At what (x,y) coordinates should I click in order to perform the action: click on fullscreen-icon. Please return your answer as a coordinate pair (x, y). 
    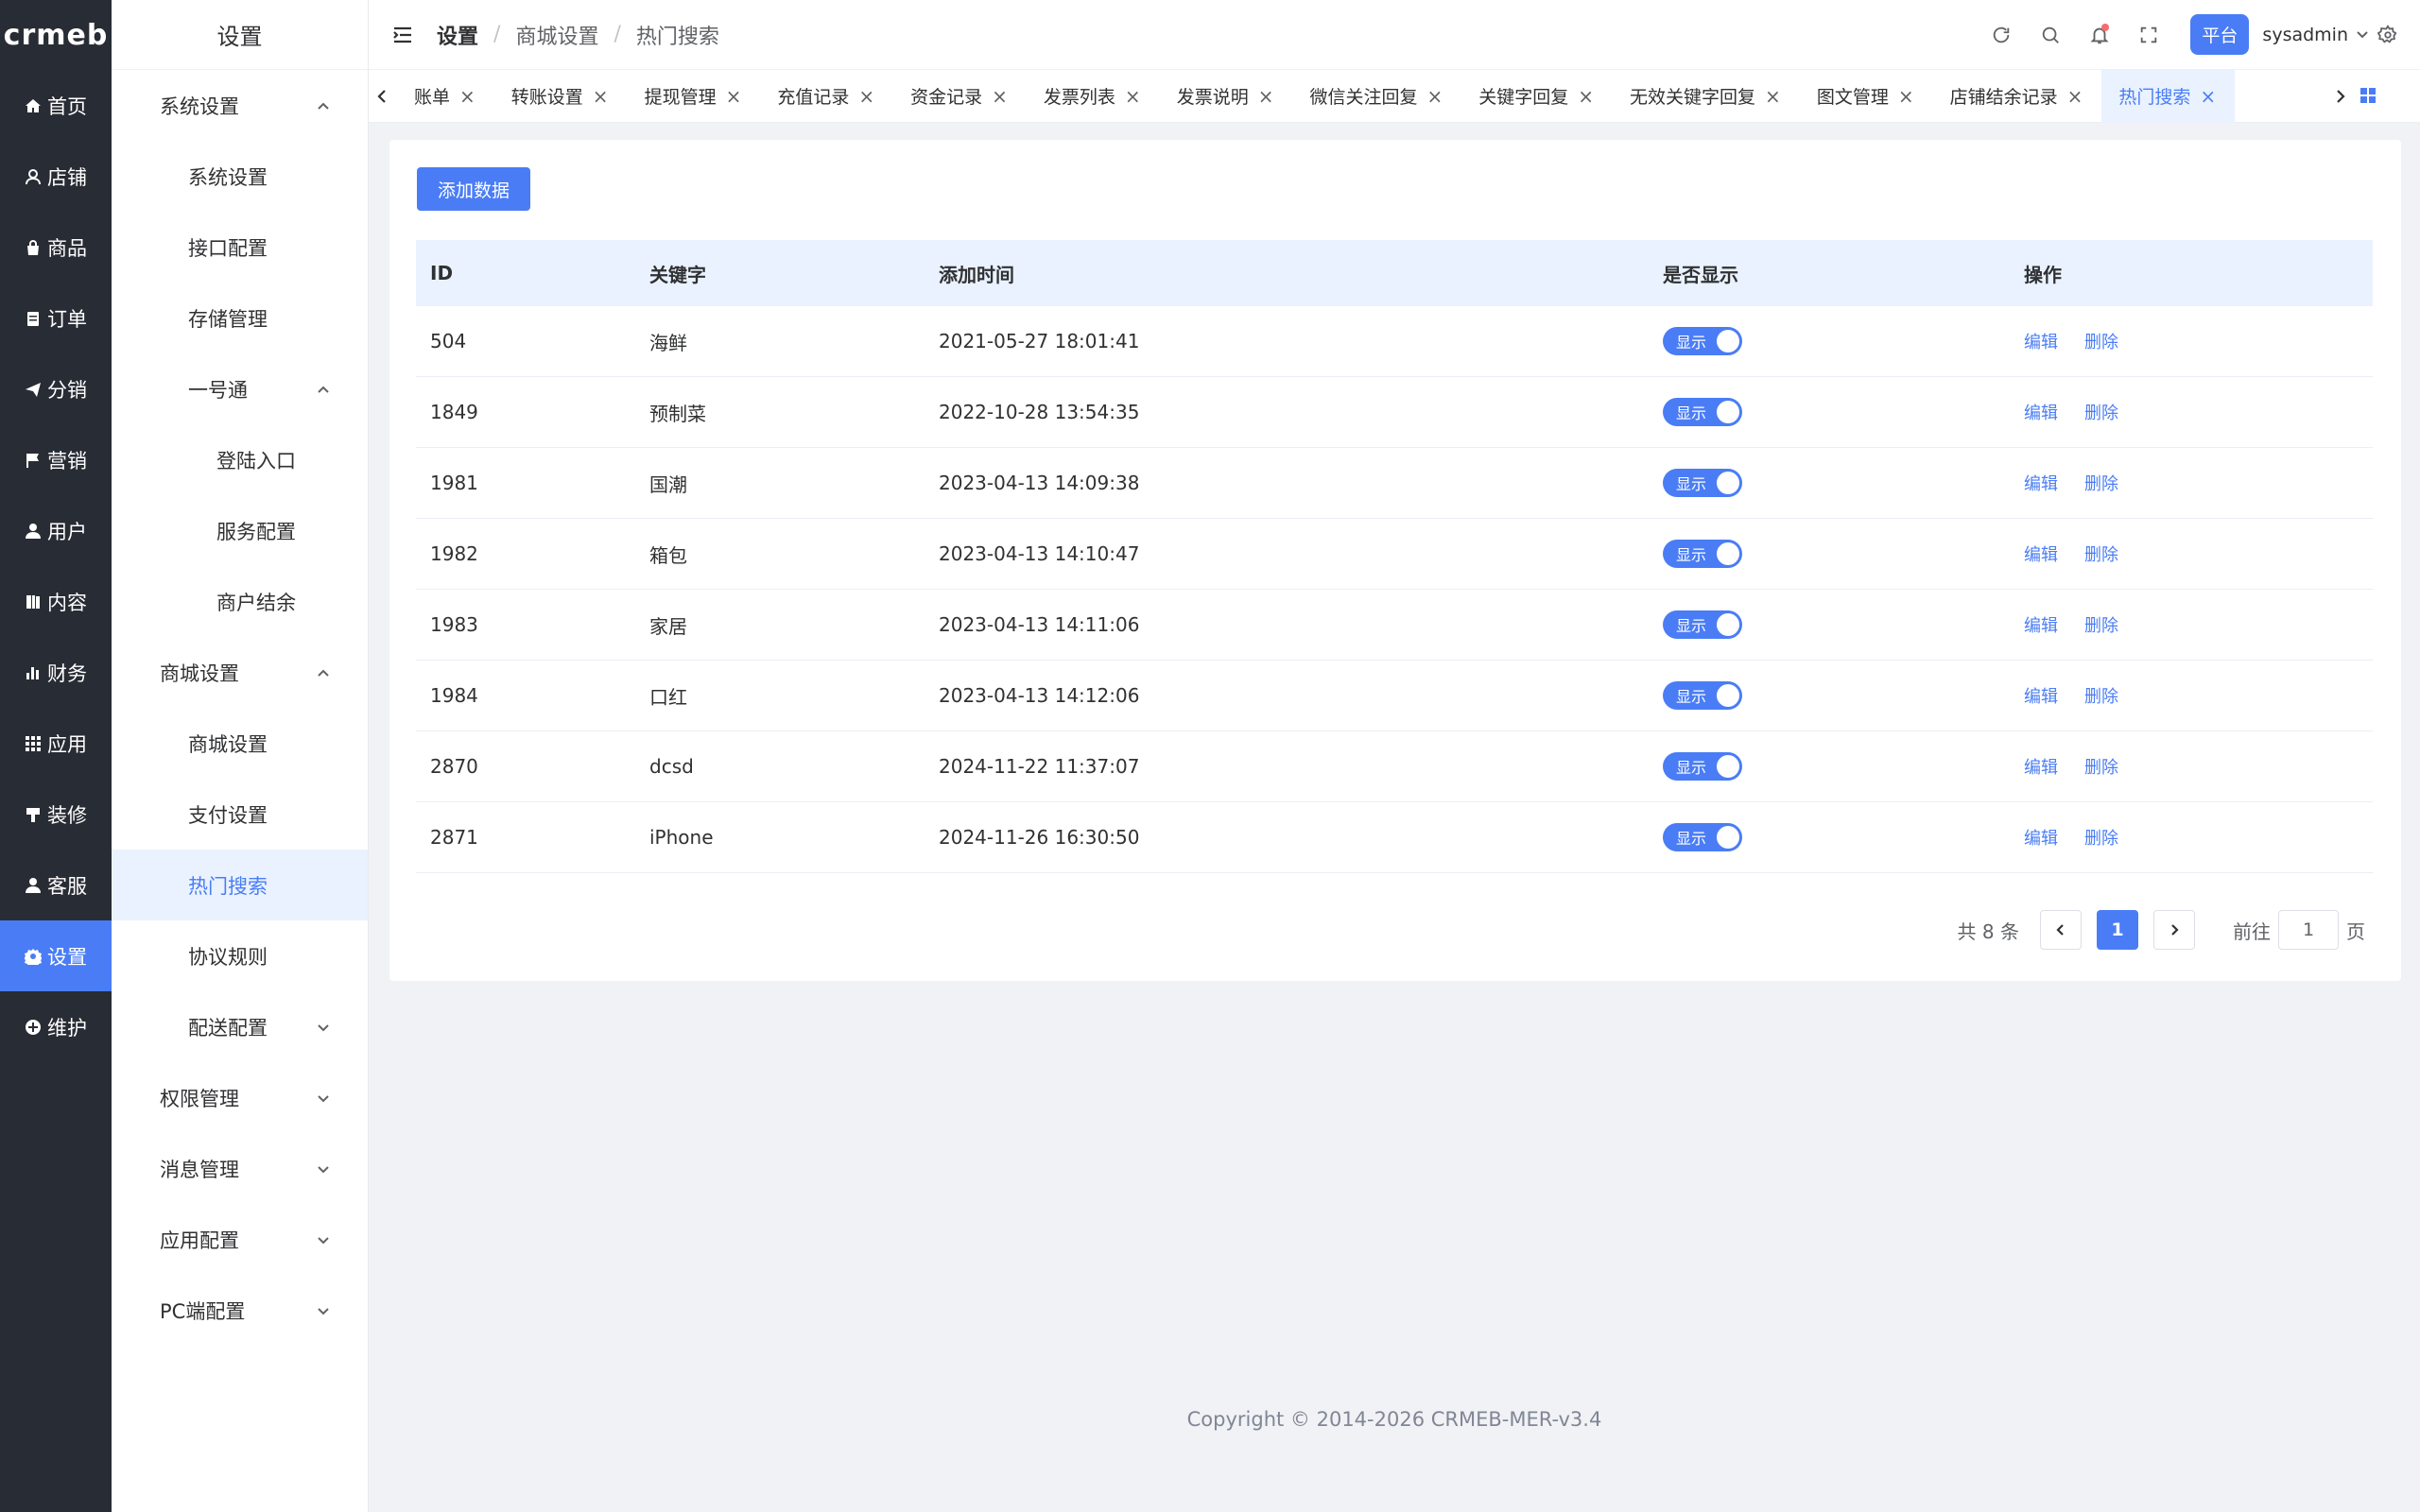
    Looking at the image, I should click on (2148, 35).